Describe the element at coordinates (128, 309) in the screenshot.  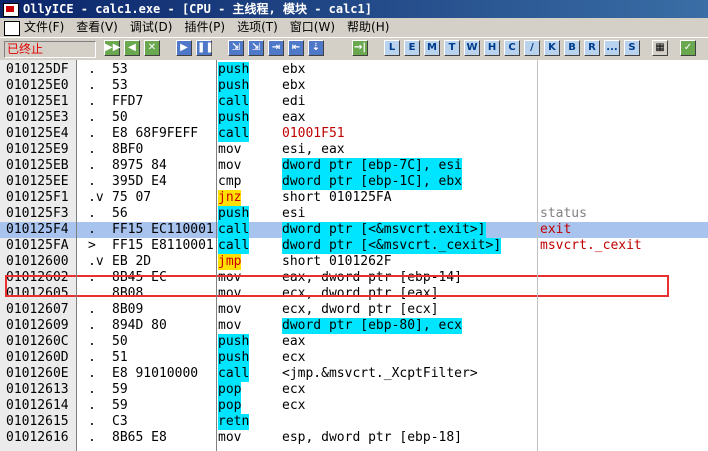
I see `row-hex: 8B09` at that location.